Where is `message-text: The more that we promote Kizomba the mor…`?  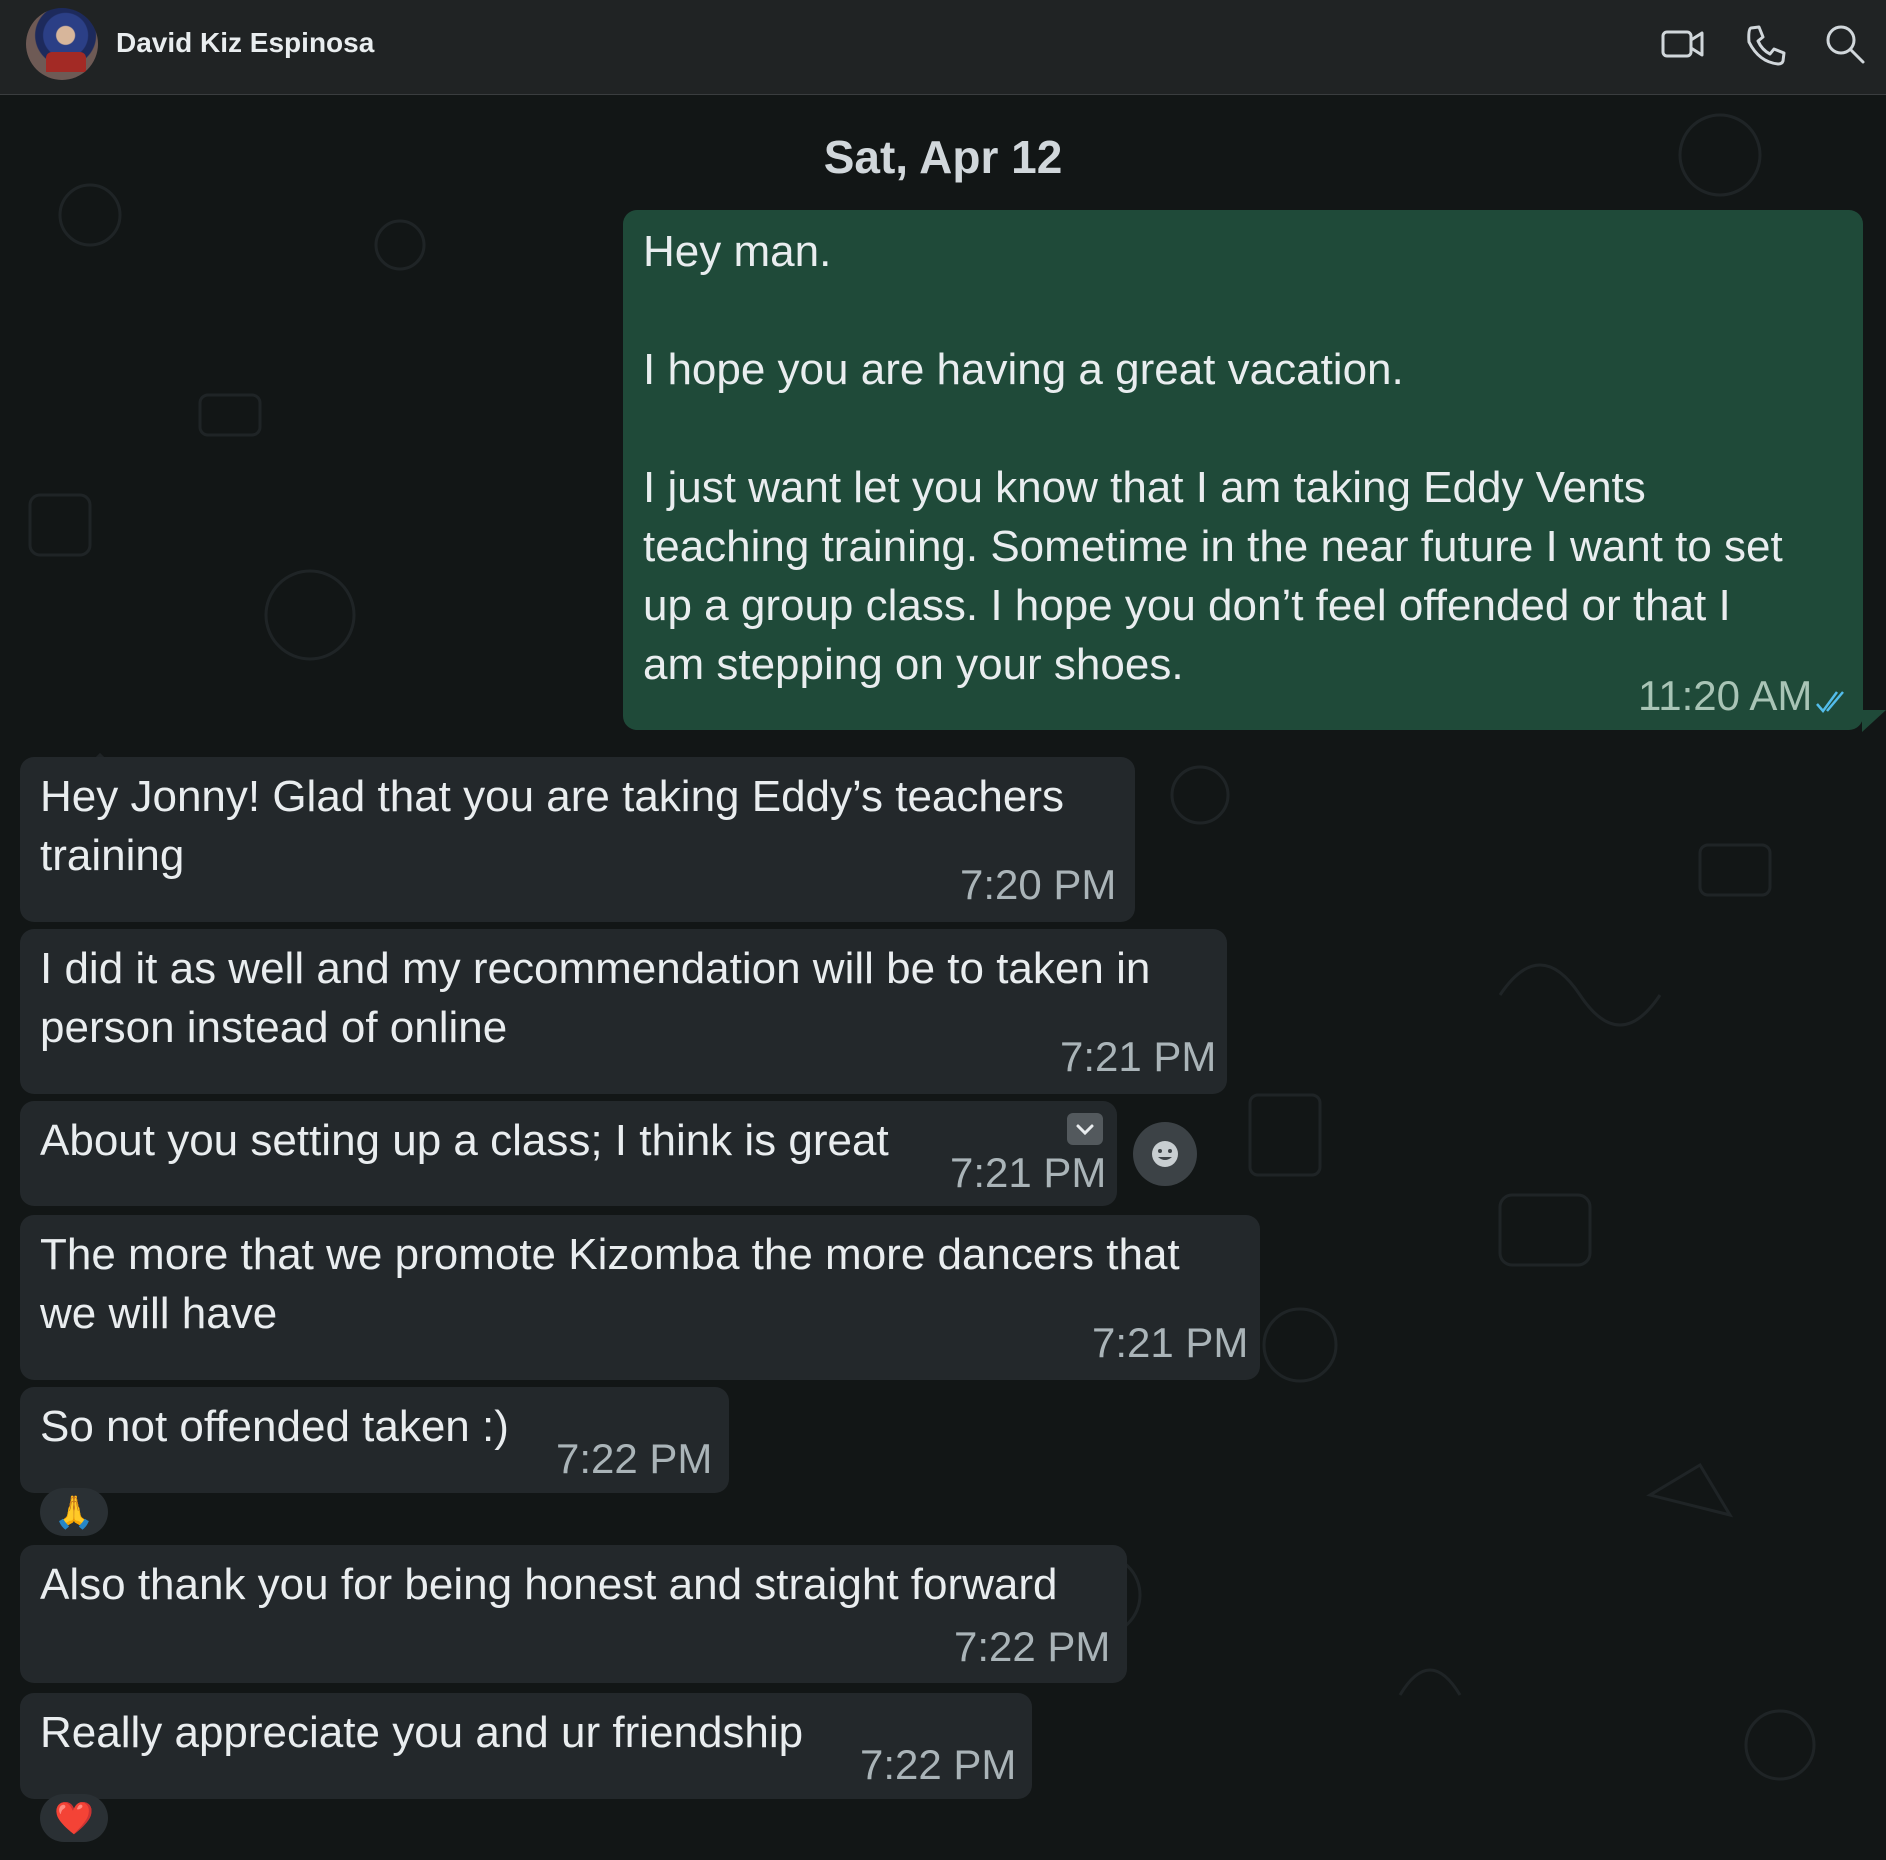
message-text: The more that we promote Kizomba the mor… is located at coordinates (610, 1284).